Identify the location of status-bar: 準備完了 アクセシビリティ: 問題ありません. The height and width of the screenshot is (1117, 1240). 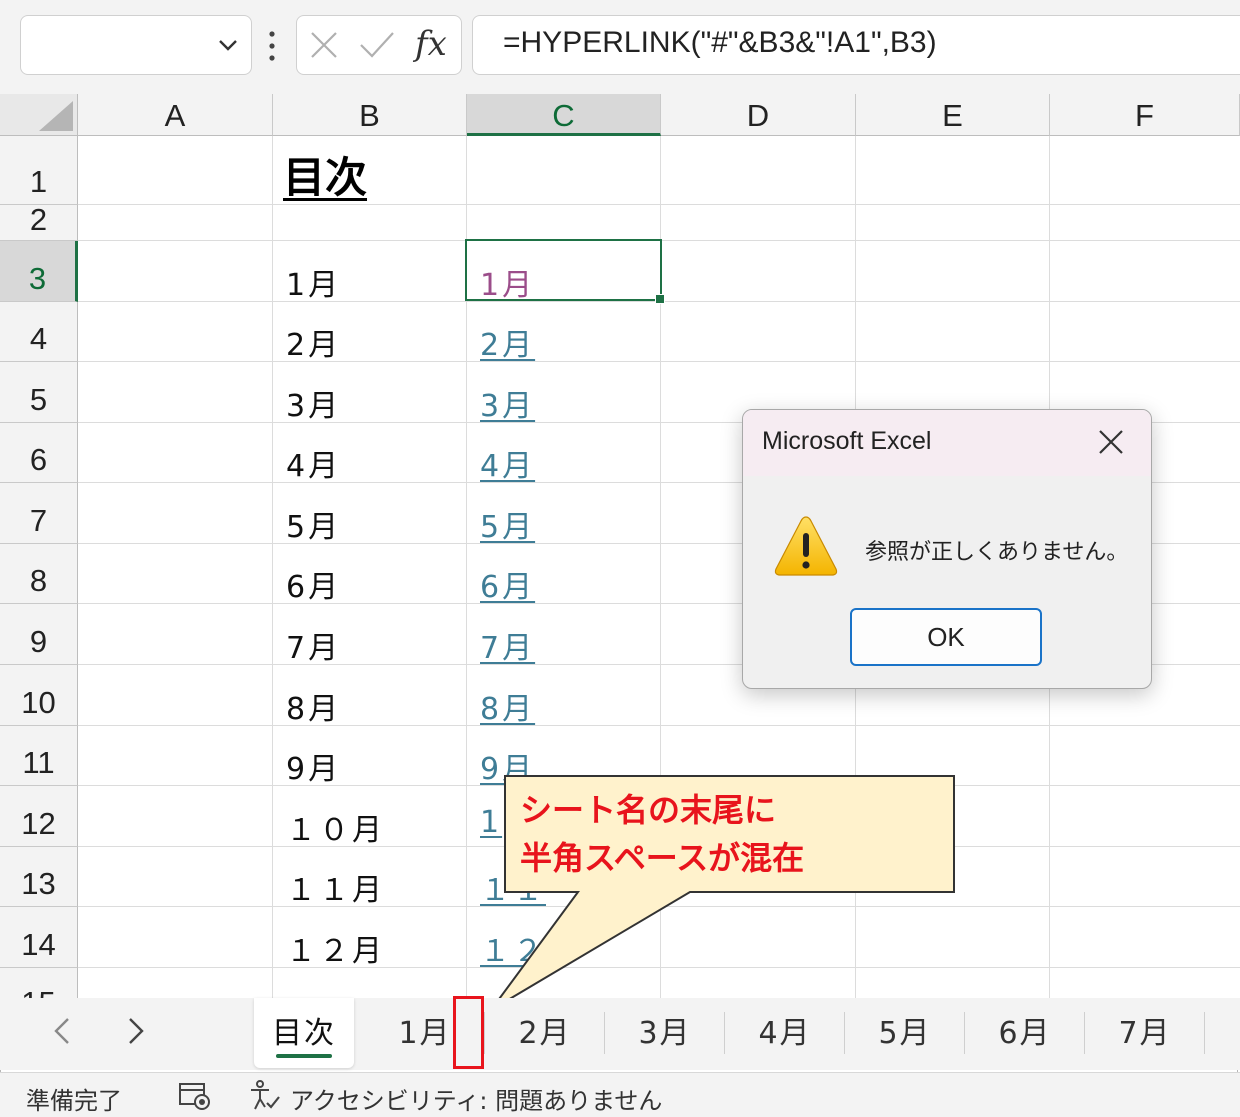
(620, 1094).